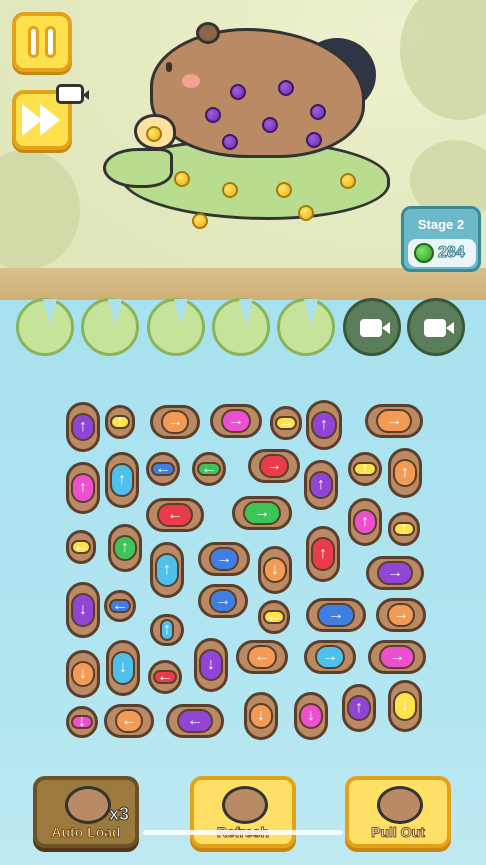 The height and width of the screenshot is (865, 486). What do you see at coordinates (88, 805) in the screenshot?
I see `capybara-icon` at bounding box center [88, 805].